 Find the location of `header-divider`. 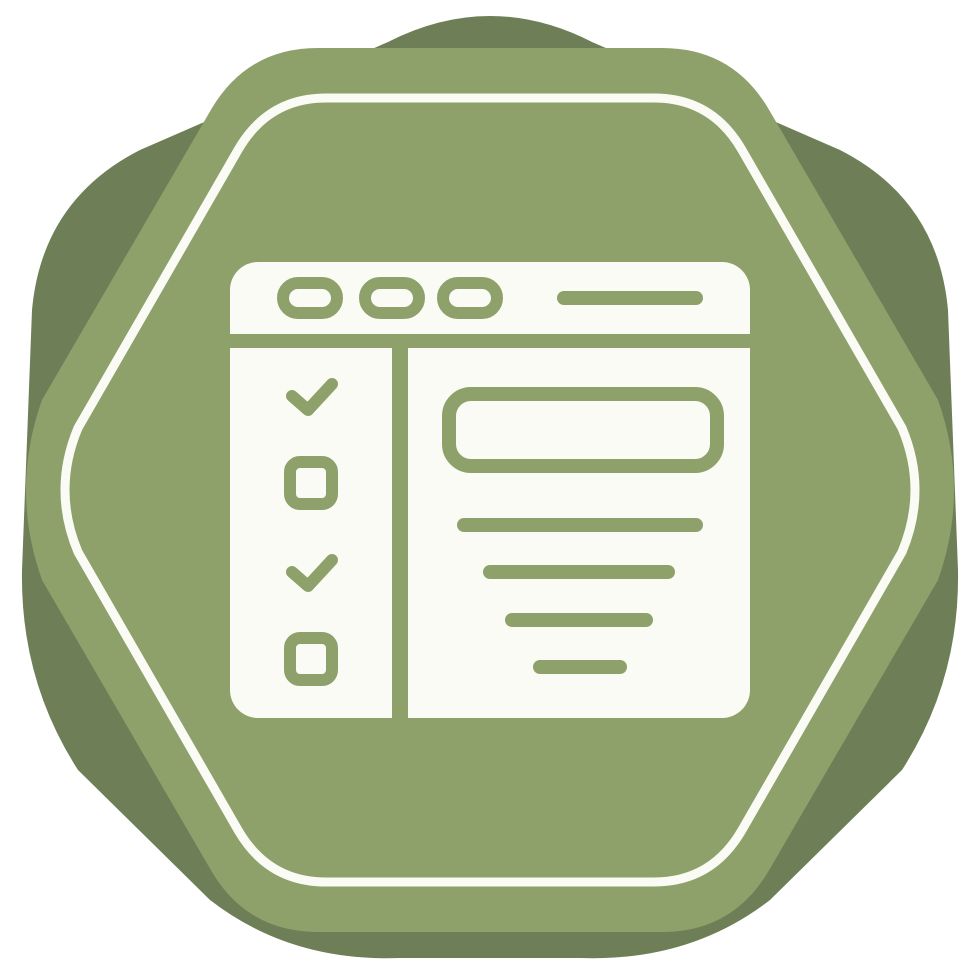

header-divider is located at coordinates (490, 341).